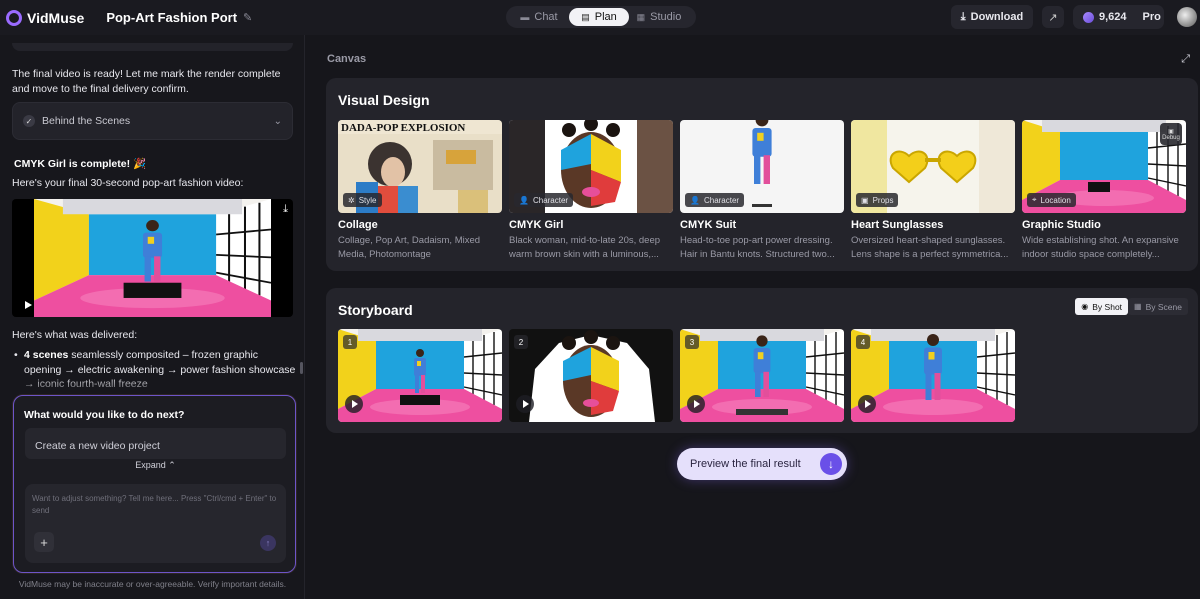  I want to click on card-desc-line2: Media, Photomontage, so click(384, 254).